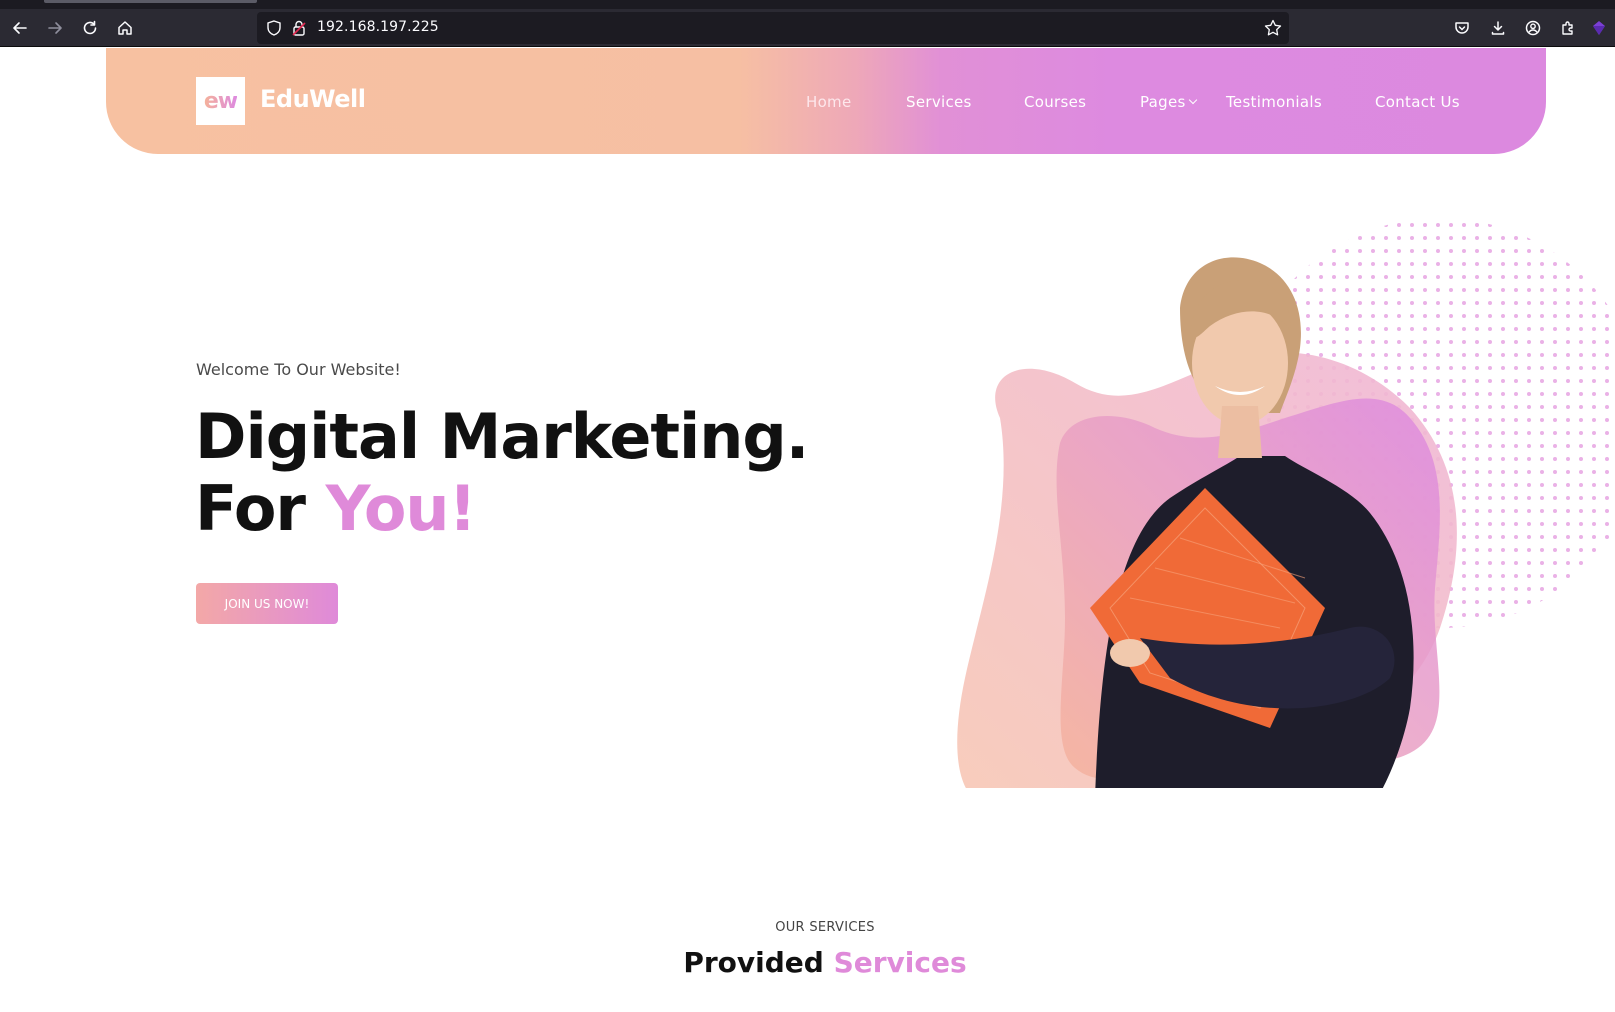  Describe the element at coordinates (1599, 28) in the screenshot. I see `extension-gem-icon` at that location.